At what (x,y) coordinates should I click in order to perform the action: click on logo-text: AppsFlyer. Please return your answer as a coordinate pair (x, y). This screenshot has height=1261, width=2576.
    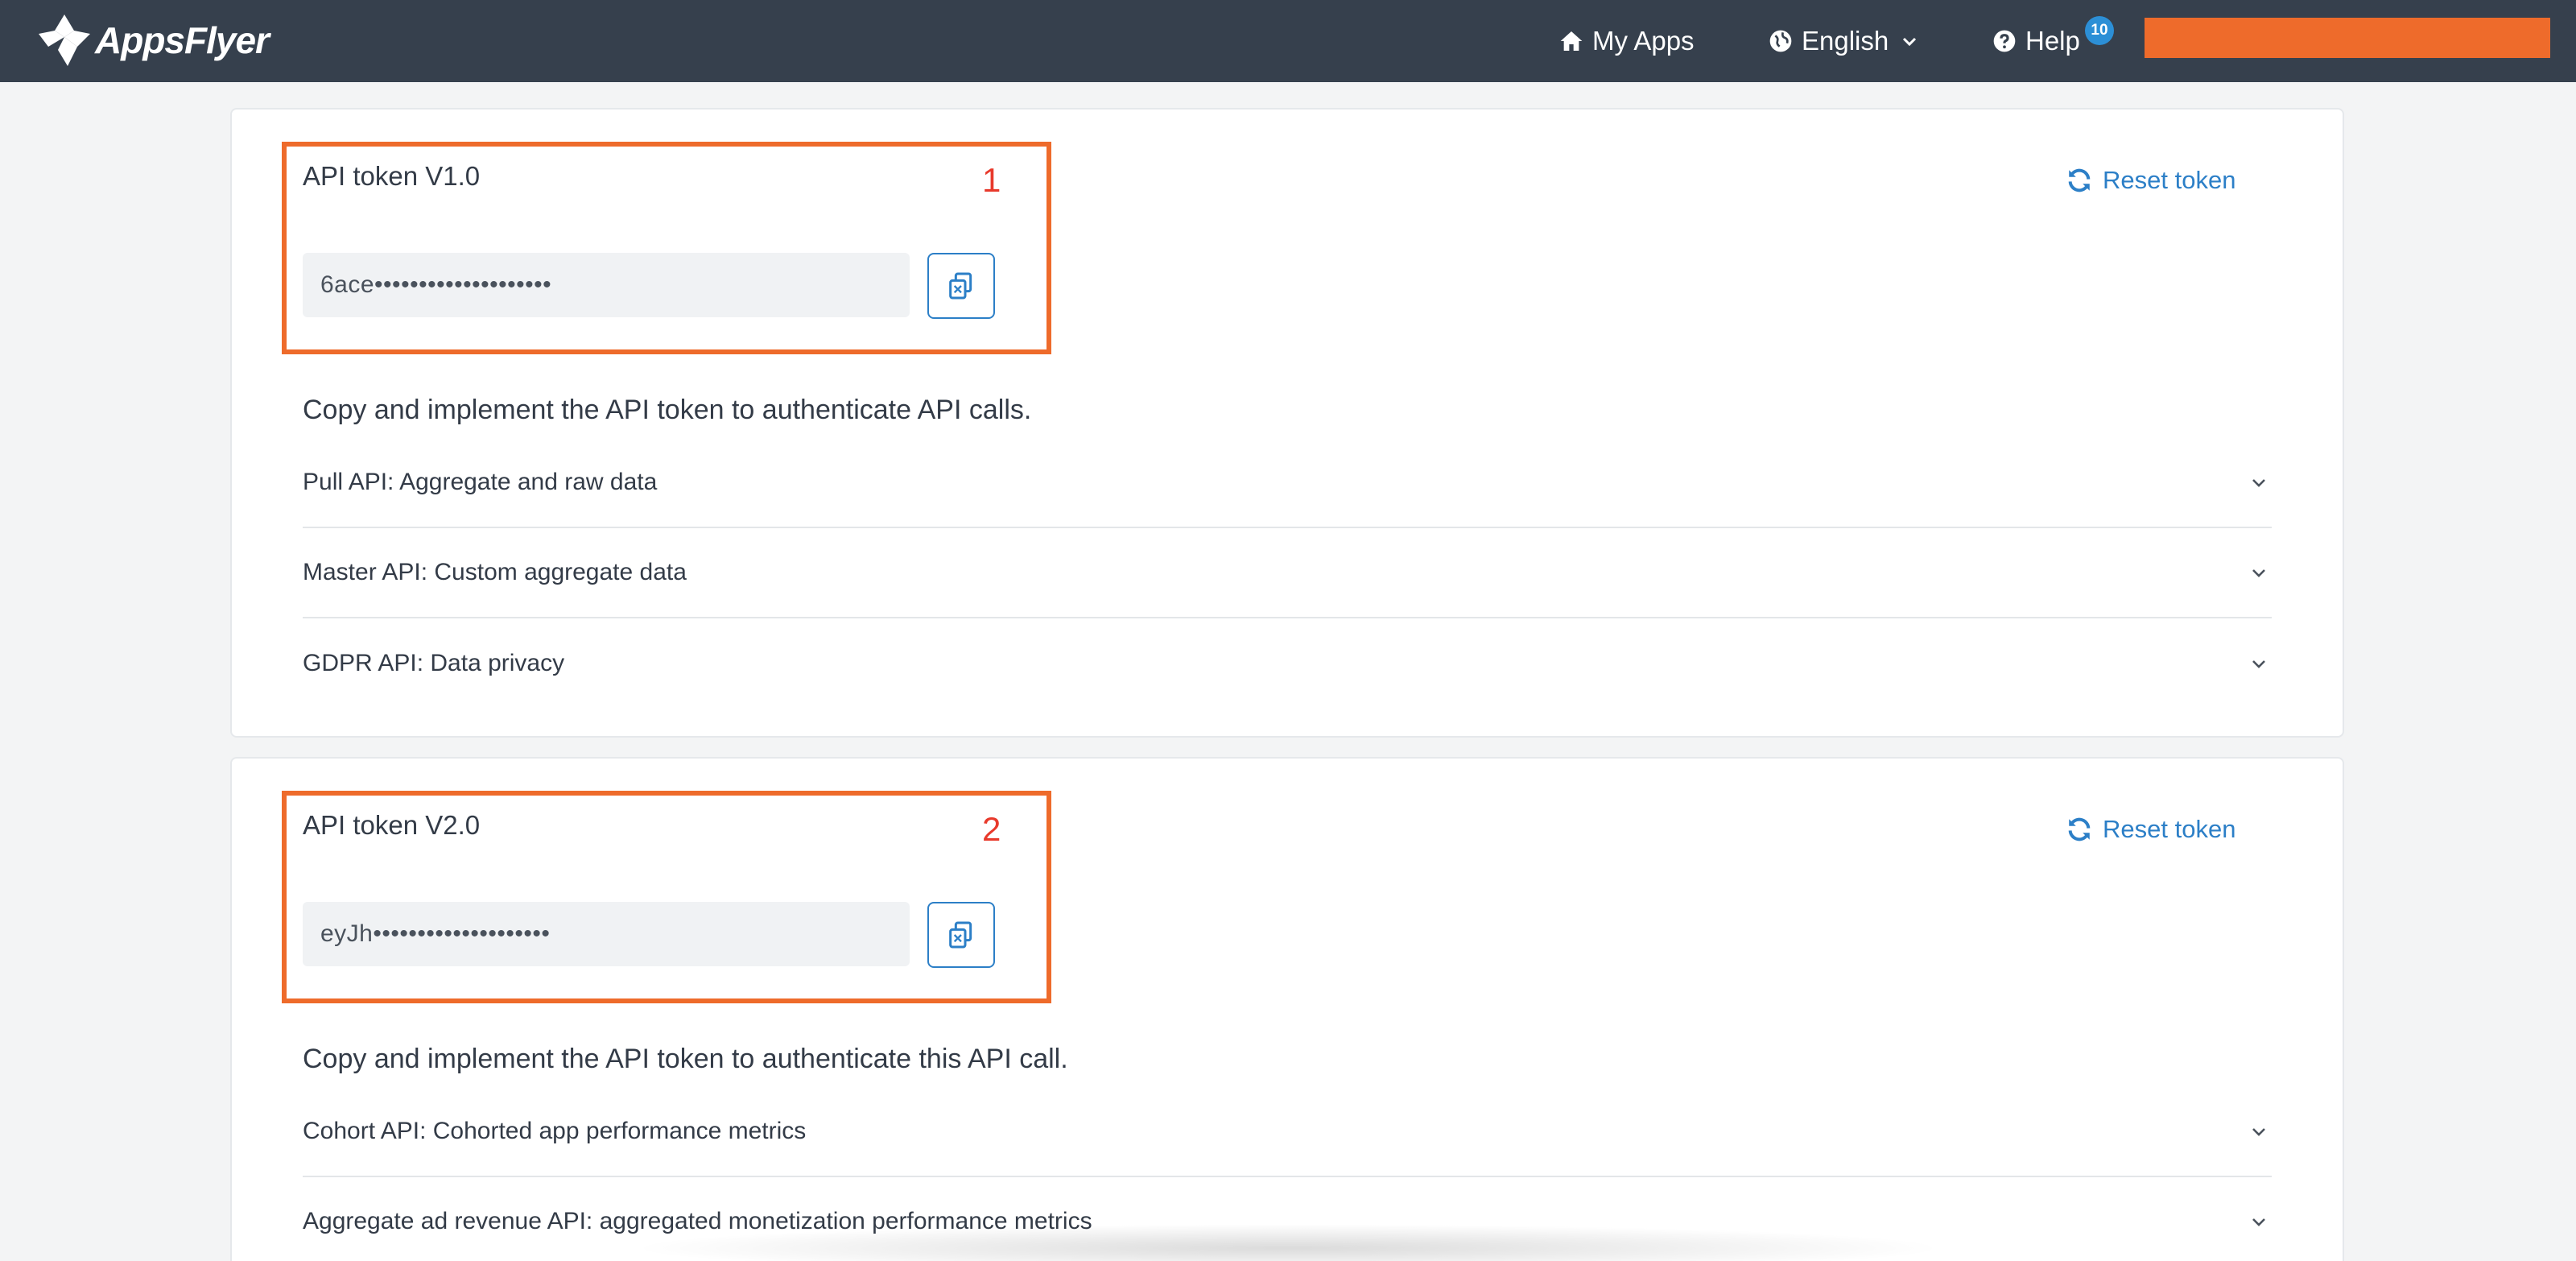
    Looking at the image, I should click on (182, 40).